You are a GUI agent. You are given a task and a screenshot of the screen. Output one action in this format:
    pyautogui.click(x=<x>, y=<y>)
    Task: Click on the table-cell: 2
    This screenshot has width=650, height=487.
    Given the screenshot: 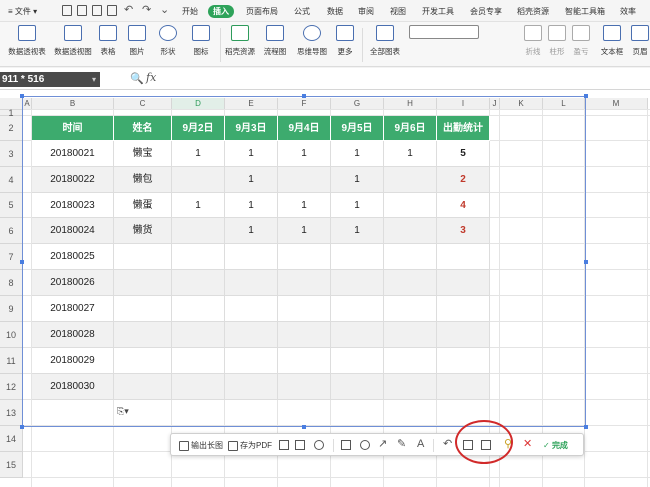 What is the action you would take?
    pyautogui.click(x=463, y=180)
    